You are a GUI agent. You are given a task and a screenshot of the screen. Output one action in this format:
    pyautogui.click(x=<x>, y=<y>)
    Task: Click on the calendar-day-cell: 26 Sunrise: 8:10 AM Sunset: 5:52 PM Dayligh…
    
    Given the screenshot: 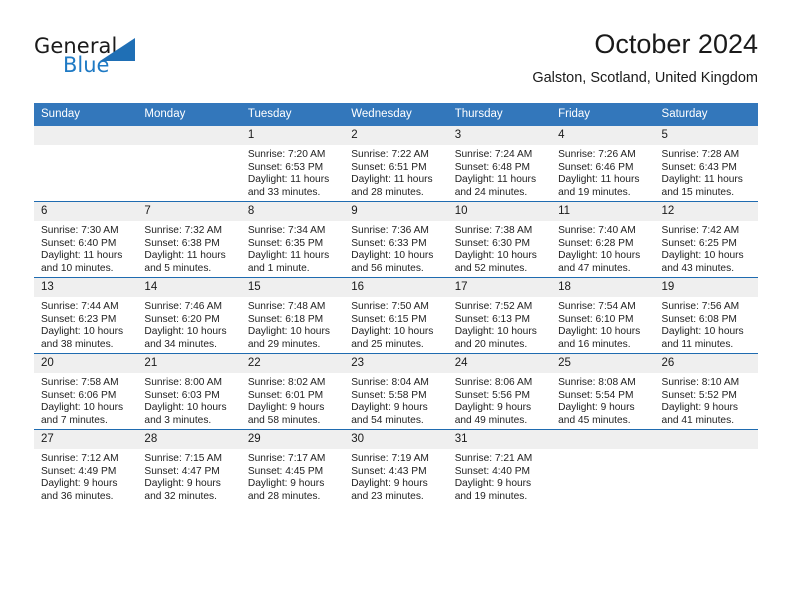 What is the action you would take?
    pyautogui.click(x=706, y=391)
    